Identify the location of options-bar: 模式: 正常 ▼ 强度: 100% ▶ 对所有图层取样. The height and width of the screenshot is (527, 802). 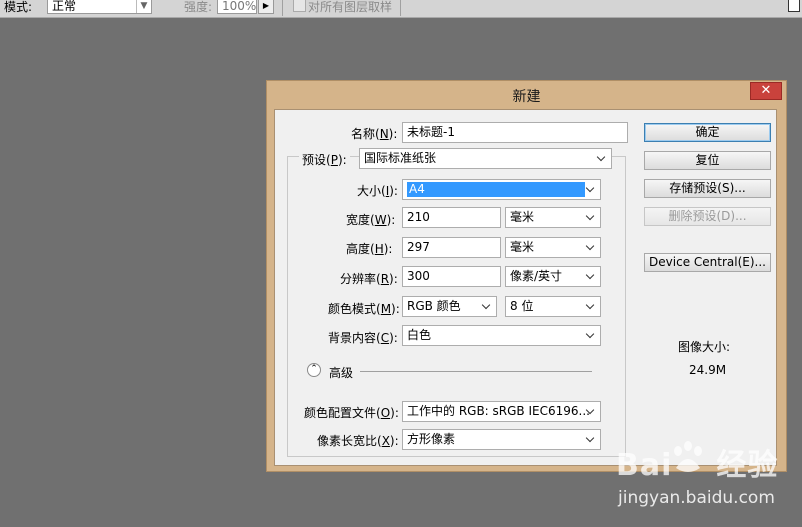
(401, 9).